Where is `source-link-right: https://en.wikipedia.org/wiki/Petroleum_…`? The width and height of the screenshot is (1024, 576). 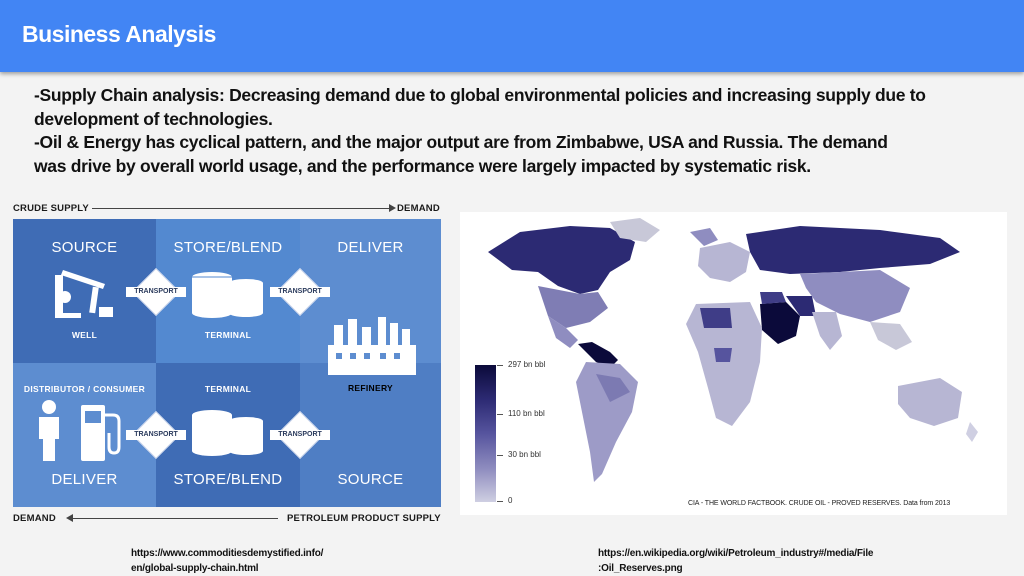
source-link-right: https://en.wikipedia.org/wiki/Petroleum_… is located at coordinates (735, 561).